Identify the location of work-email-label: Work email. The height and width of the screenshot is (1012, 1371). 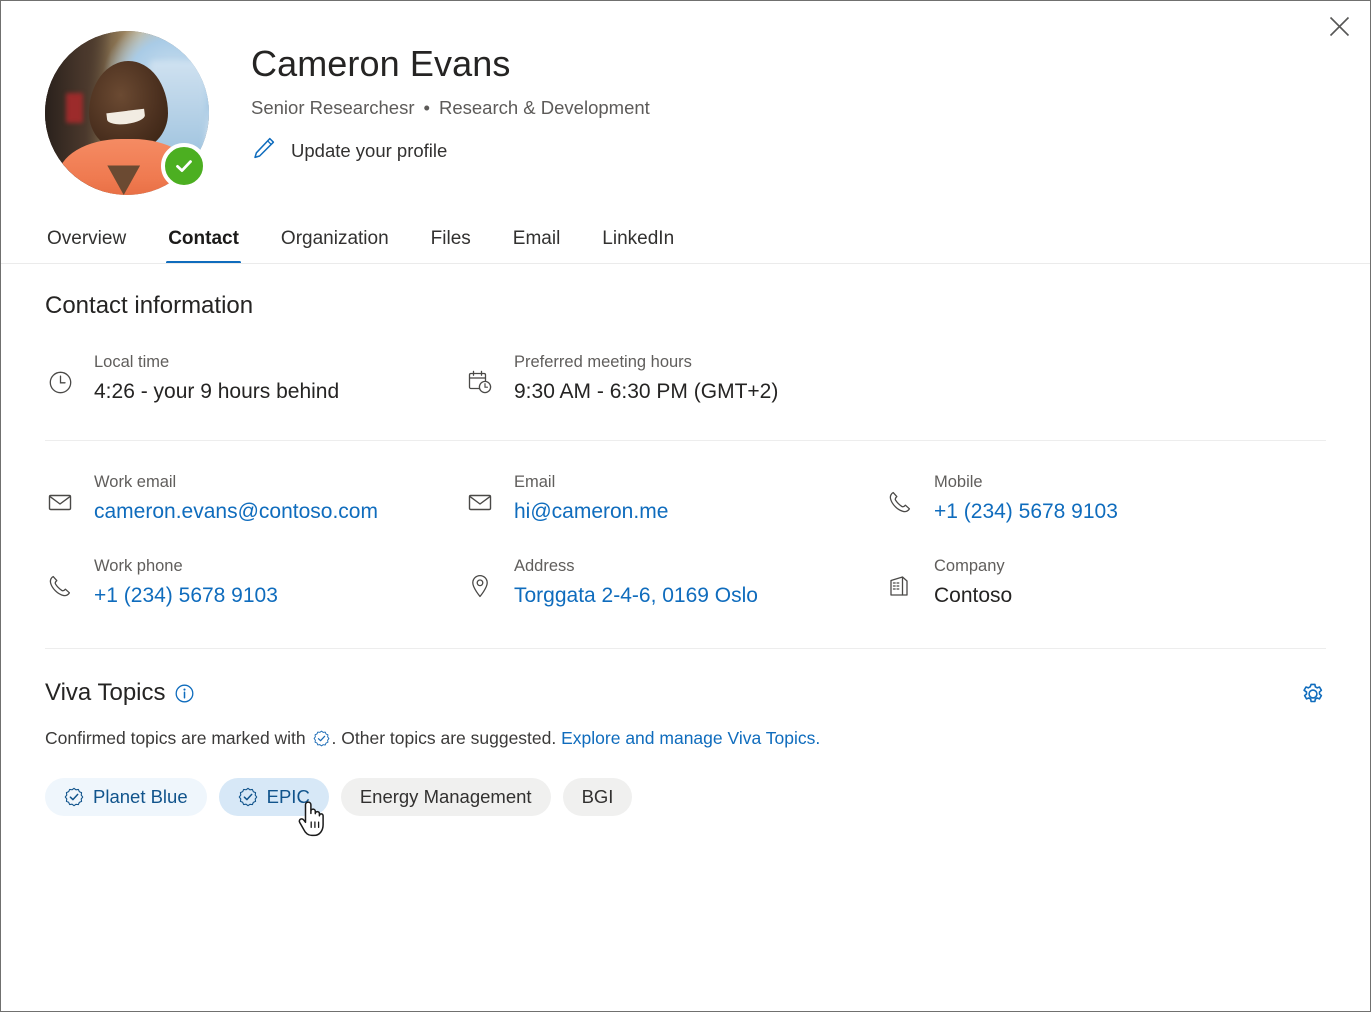
(135, 482).